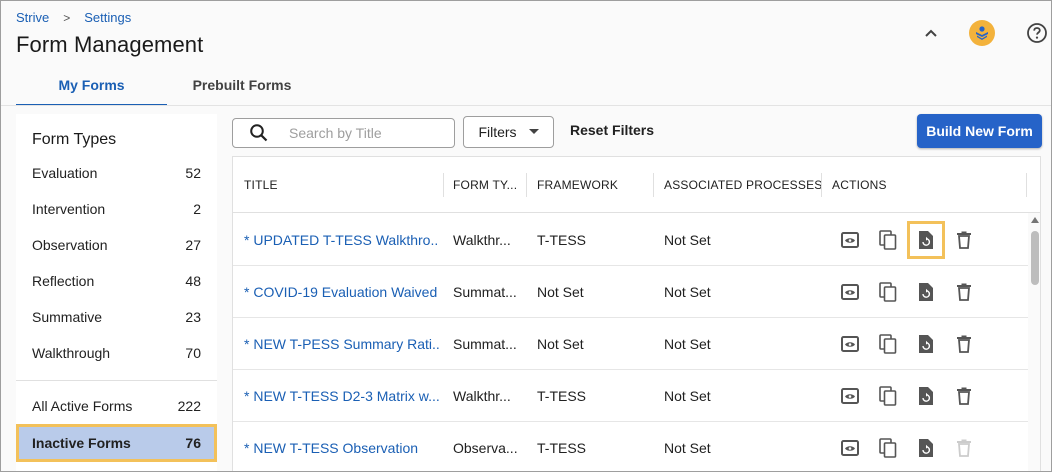 Image resolution: width=1052 pixels, height=472 pixels. I want to click on sidebar-item-observation: Observation 27, so click(116, 245).